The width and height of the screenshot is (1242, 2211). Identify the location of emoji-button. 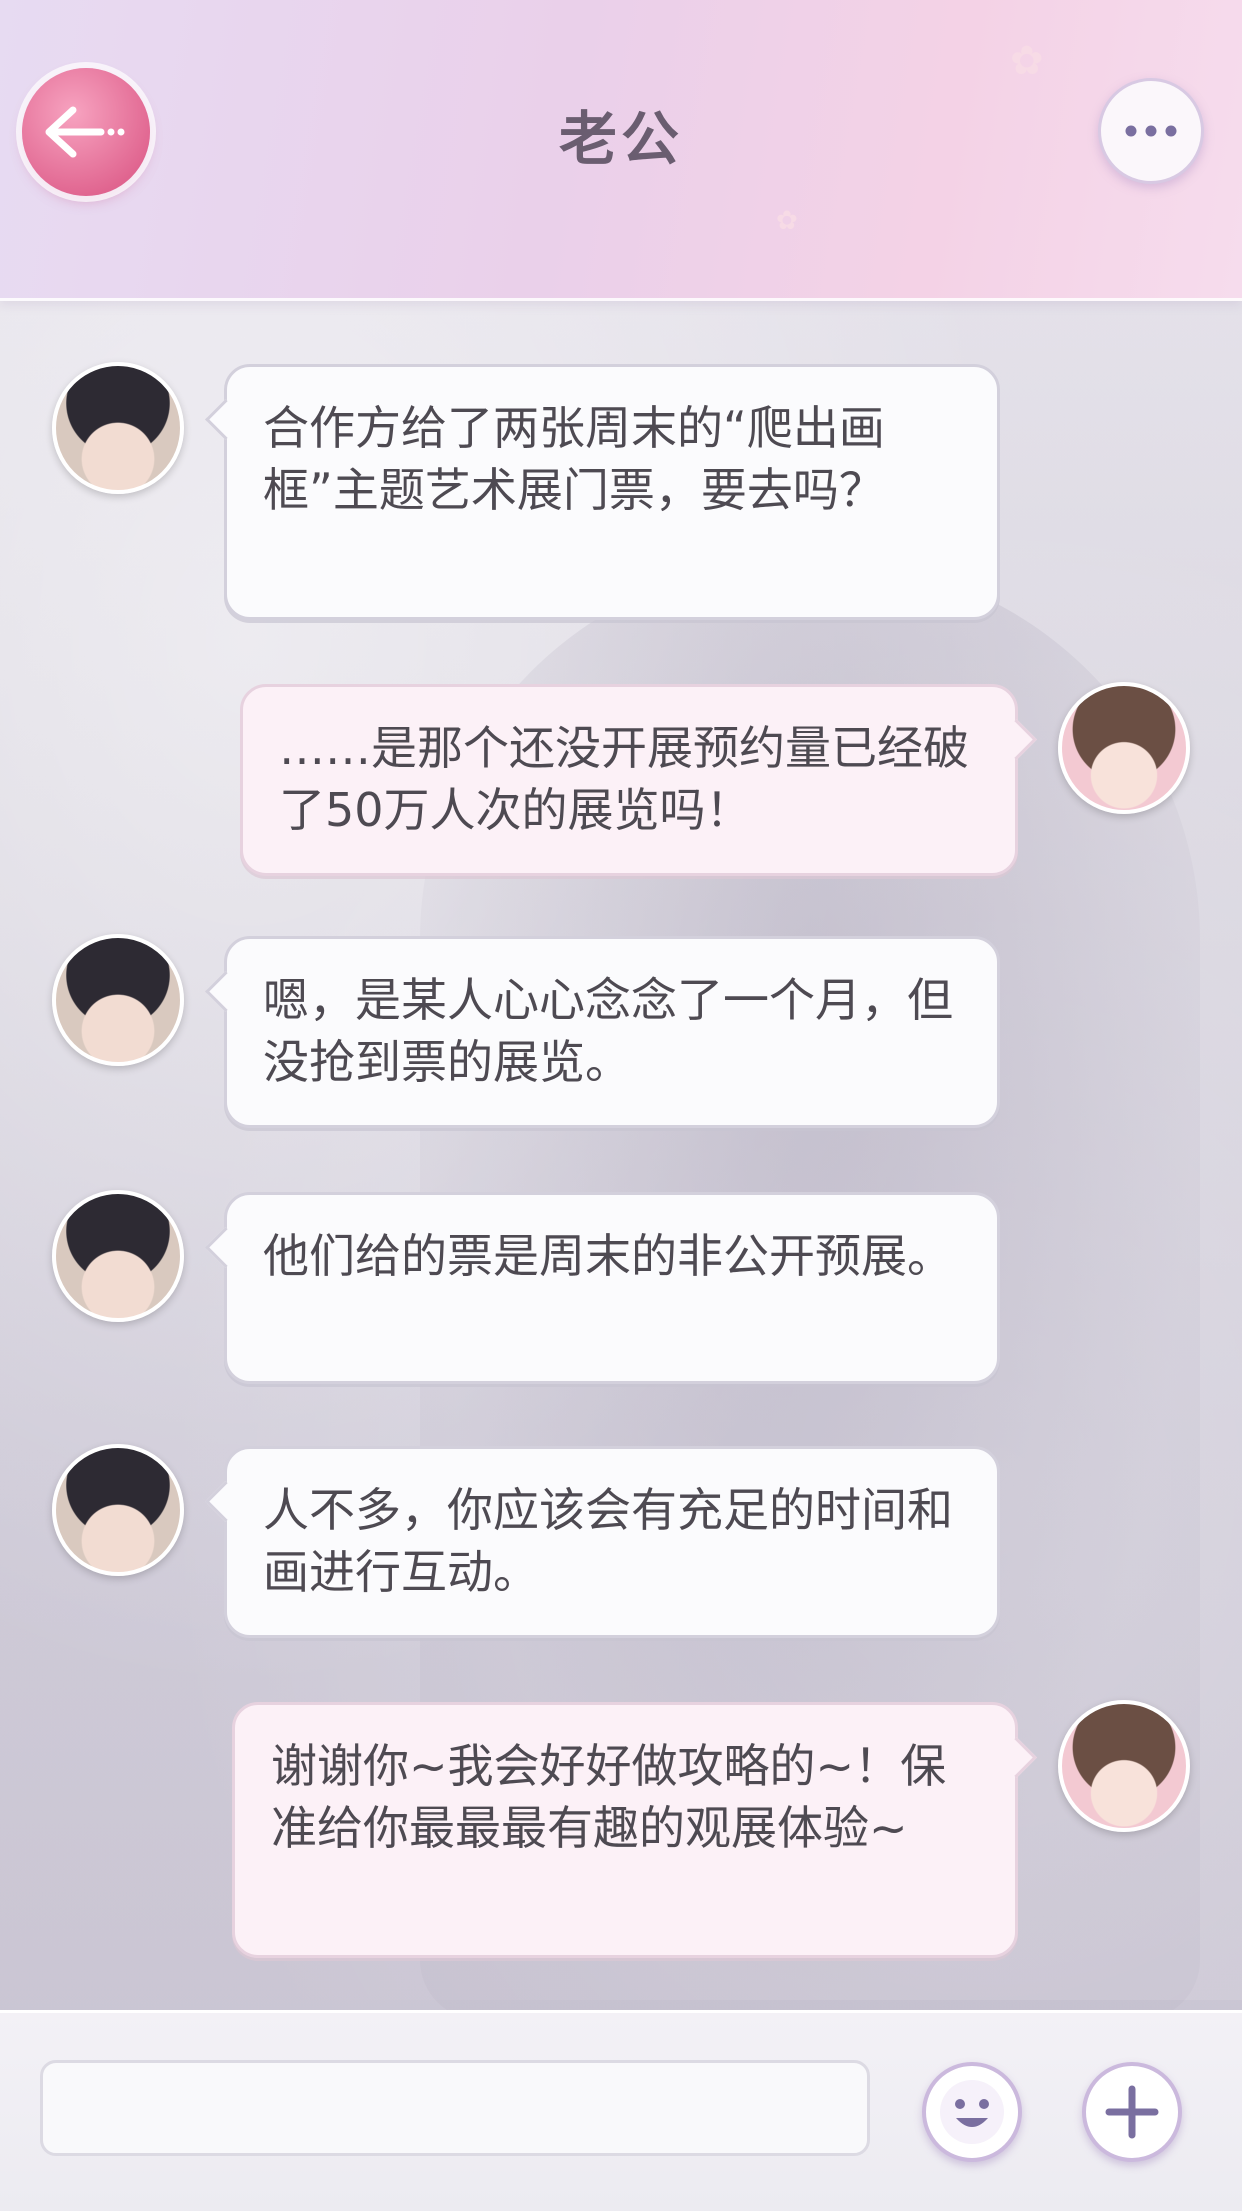
(972, 2112).